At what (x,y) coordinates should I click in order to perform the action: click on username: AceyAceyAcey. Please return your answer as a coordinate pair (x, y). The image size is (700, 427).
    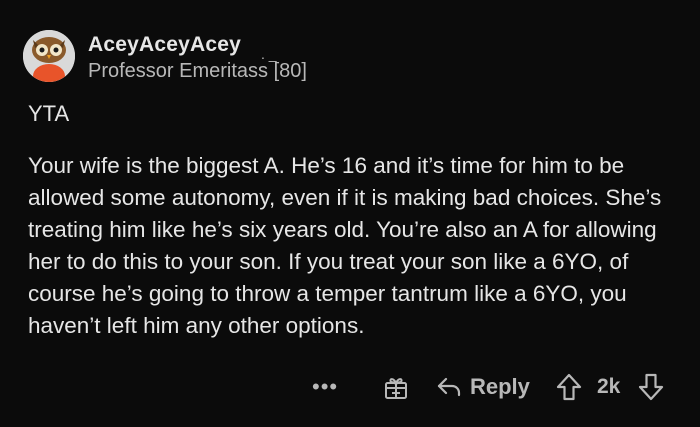
    Looking at the image, I should click on (164, 45).